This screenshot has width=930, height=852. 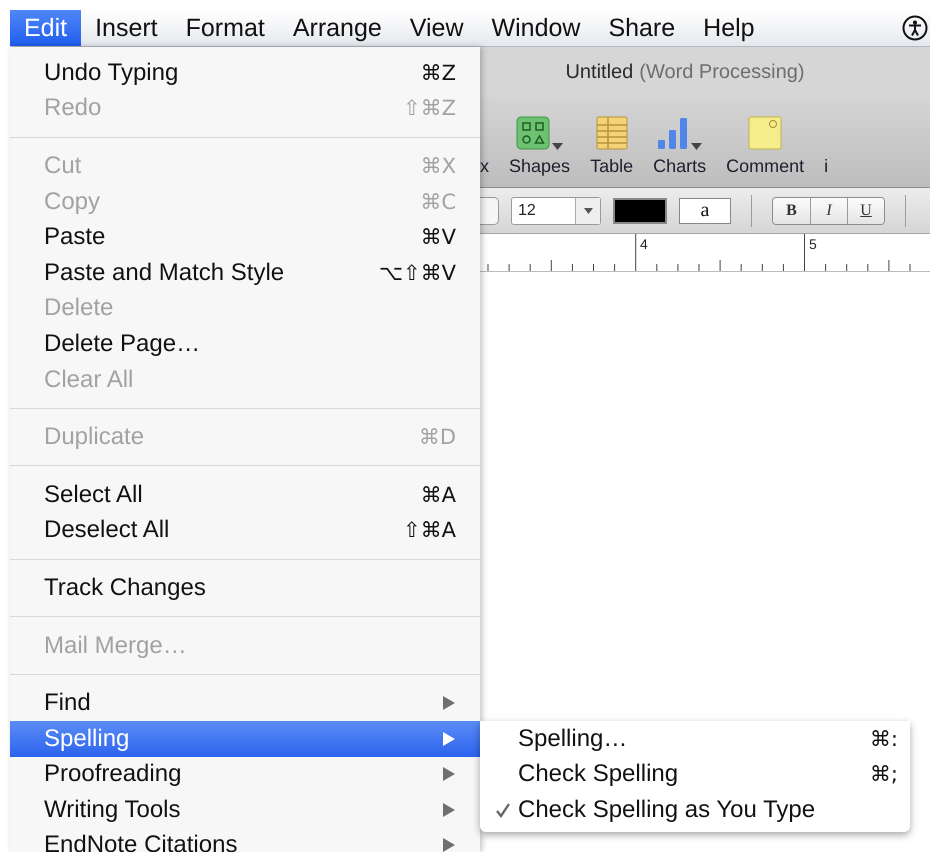 I want to click on menu-item: Writing Tools, so click(x=245, y=810).